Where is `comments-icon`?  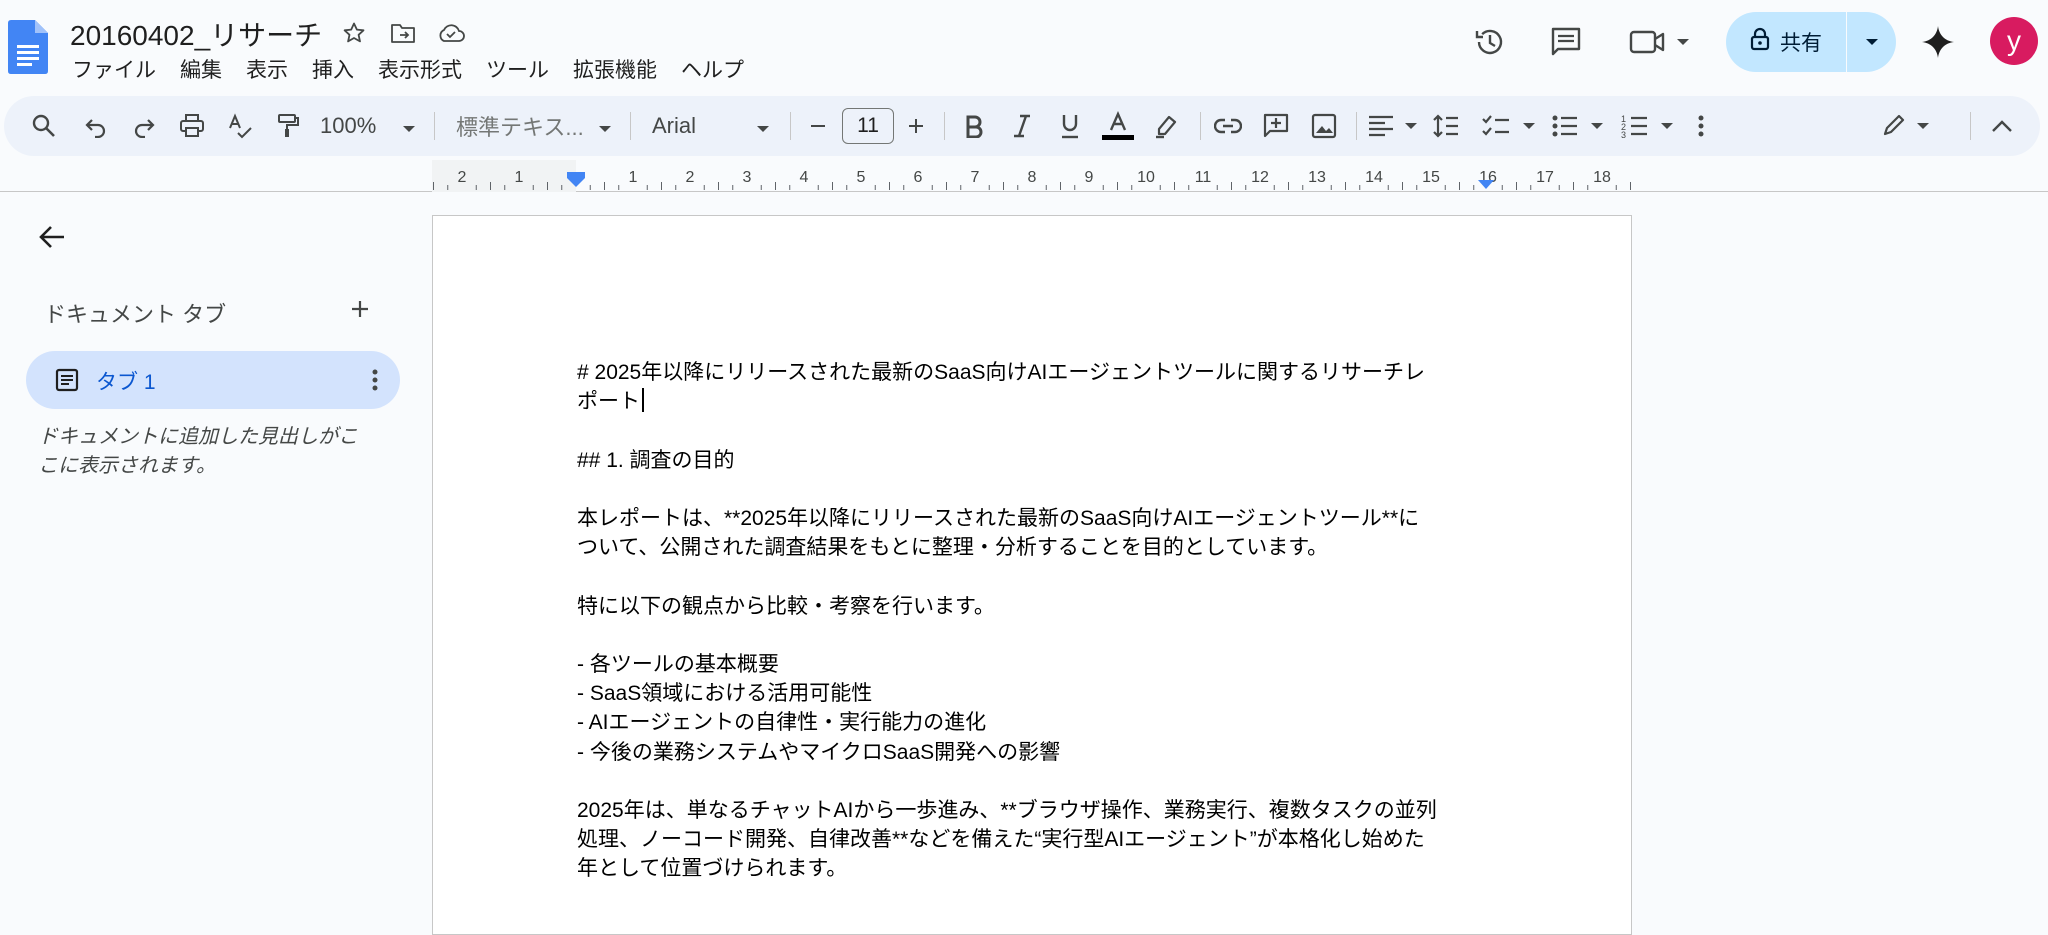 comments-icon is located at coordinates (1566, 42).